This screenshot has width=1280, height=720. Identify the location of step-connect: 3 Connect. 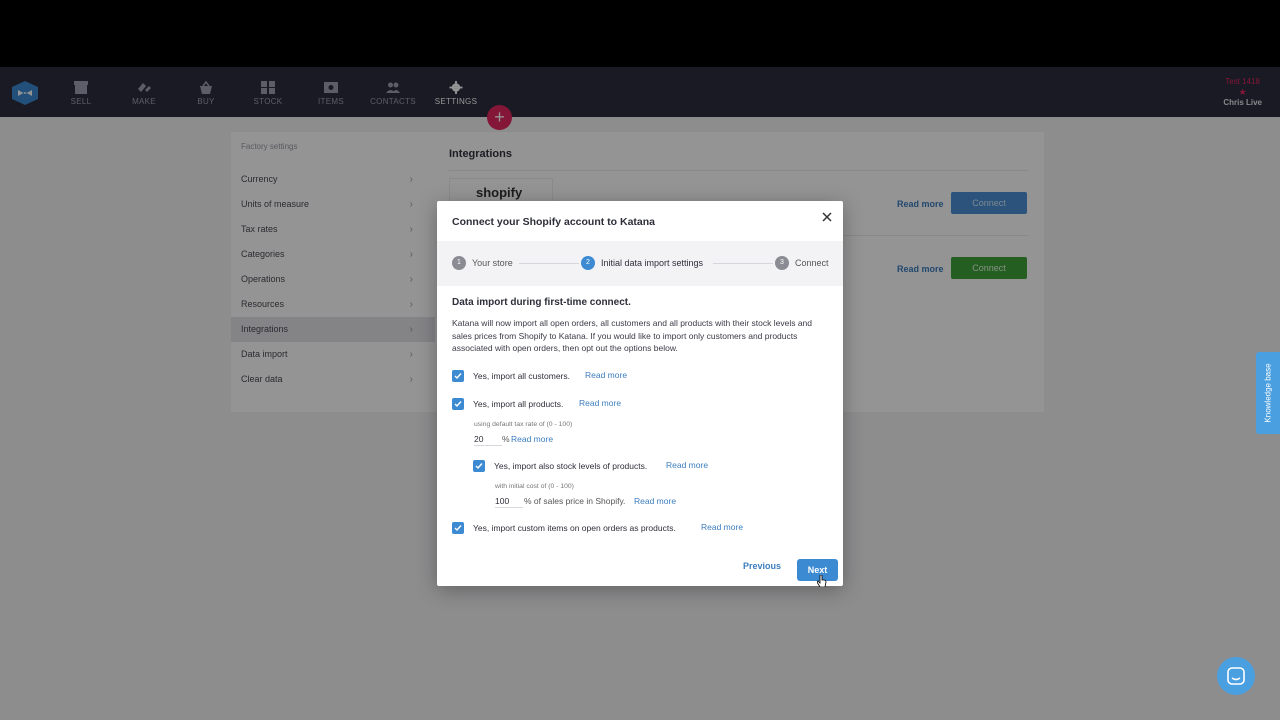
(802, 263).